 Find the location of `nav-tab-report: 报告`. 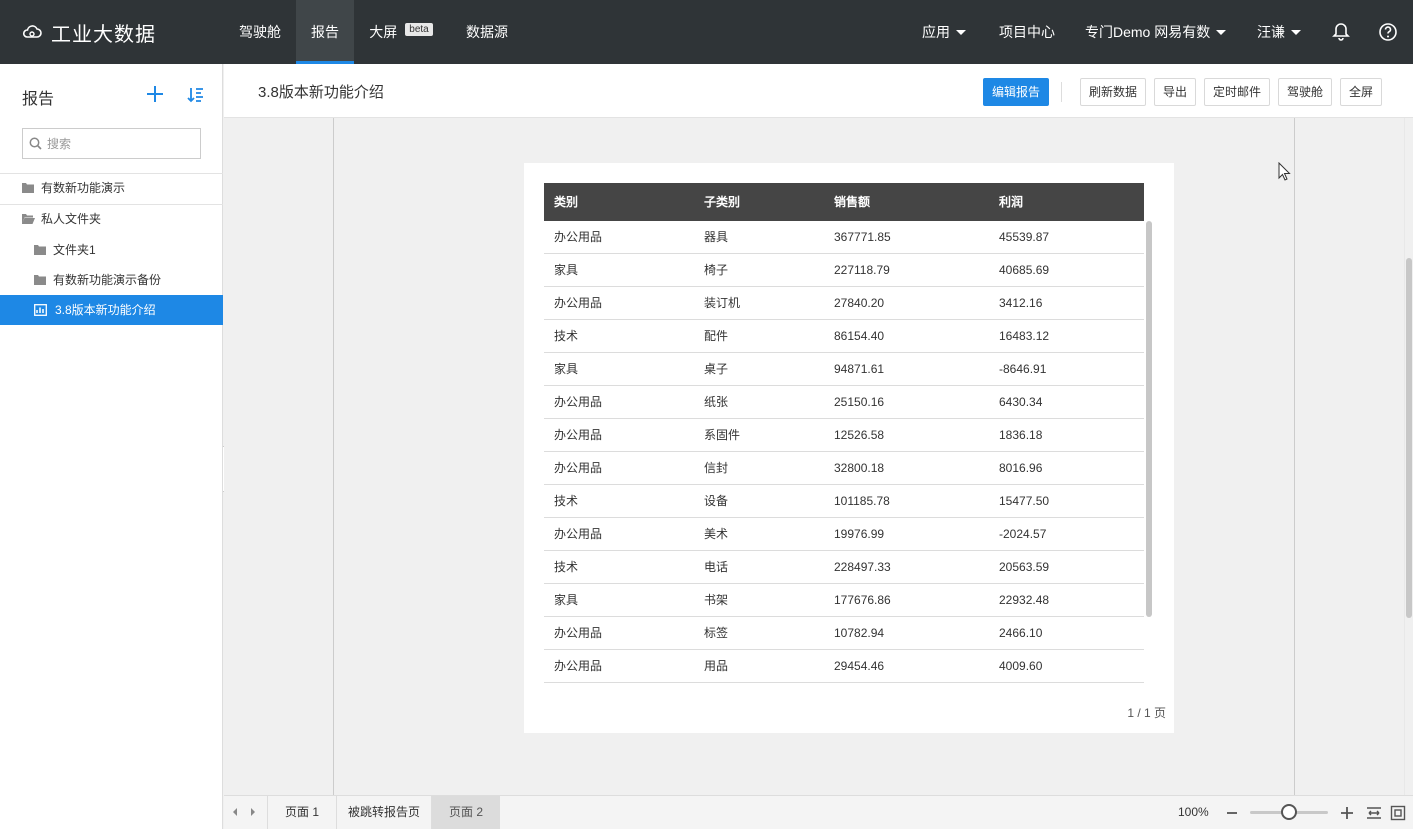

nav-tab-report: 报告 is located at coordinates (325, 32).